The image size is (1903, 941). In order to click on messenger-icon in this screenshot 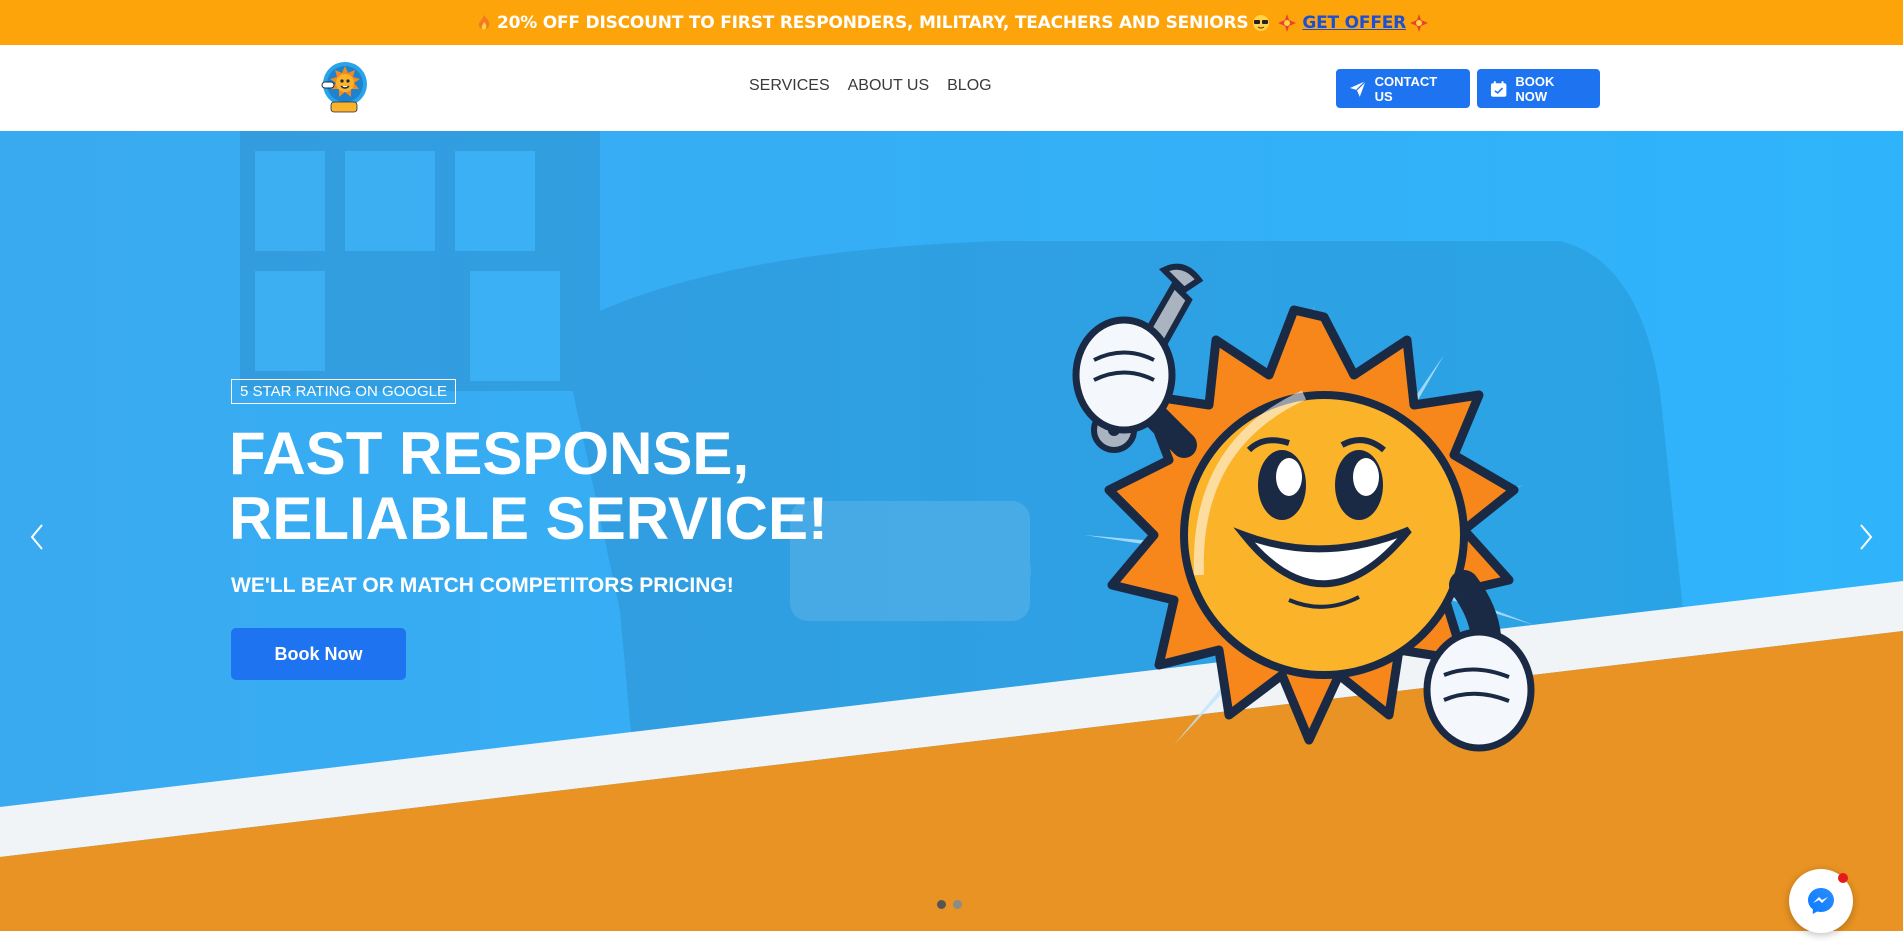, I will do `click(1821, 901)`.